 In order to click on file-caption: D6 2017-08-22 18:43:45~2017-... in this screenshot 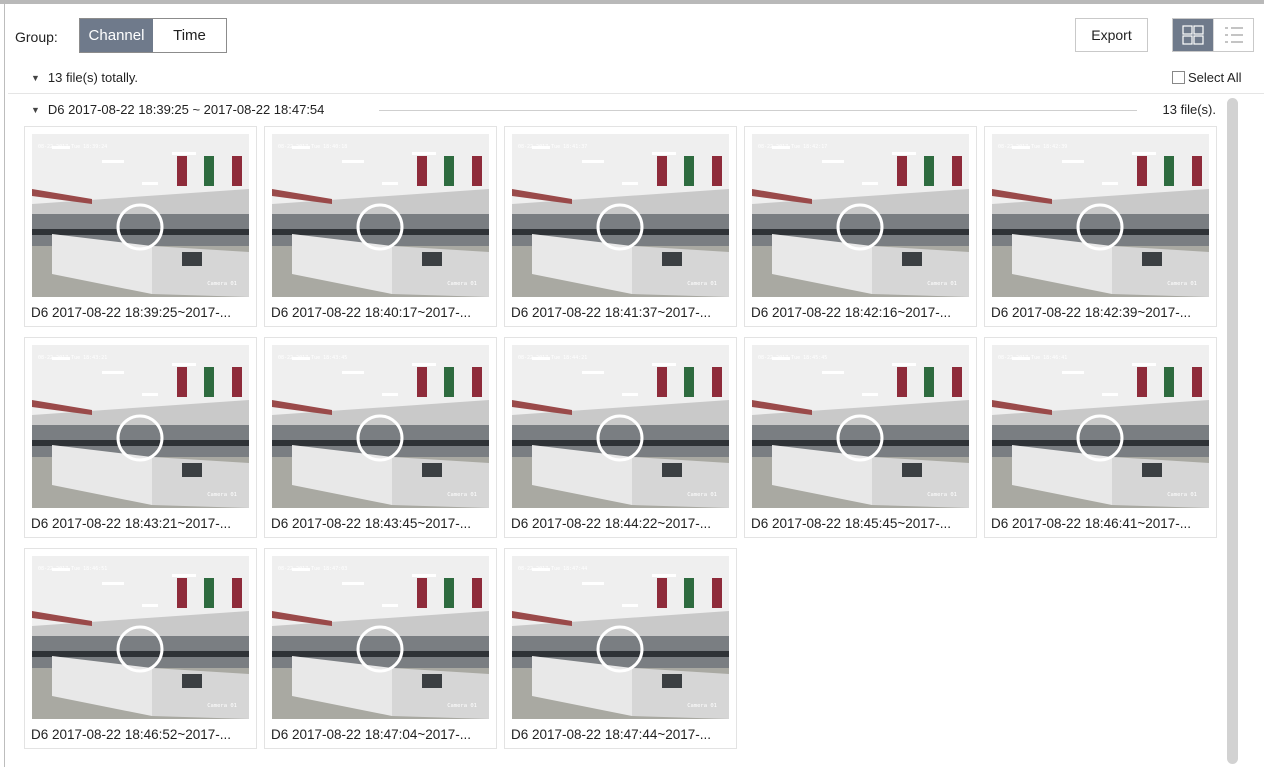, I will do `click(371, 523)`.